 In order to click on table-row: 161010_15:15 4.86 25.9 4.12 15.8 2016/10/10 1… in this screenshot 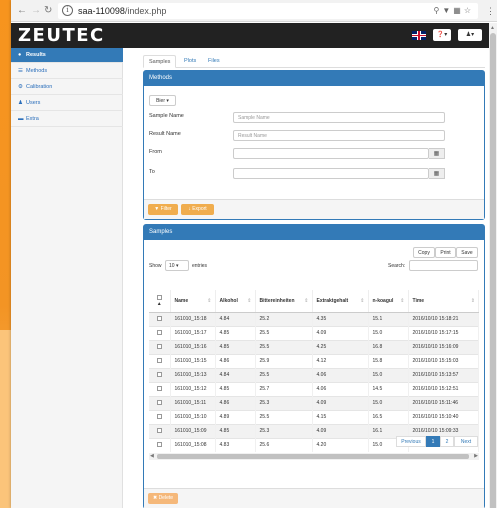, I will do `click(314, 360)`.